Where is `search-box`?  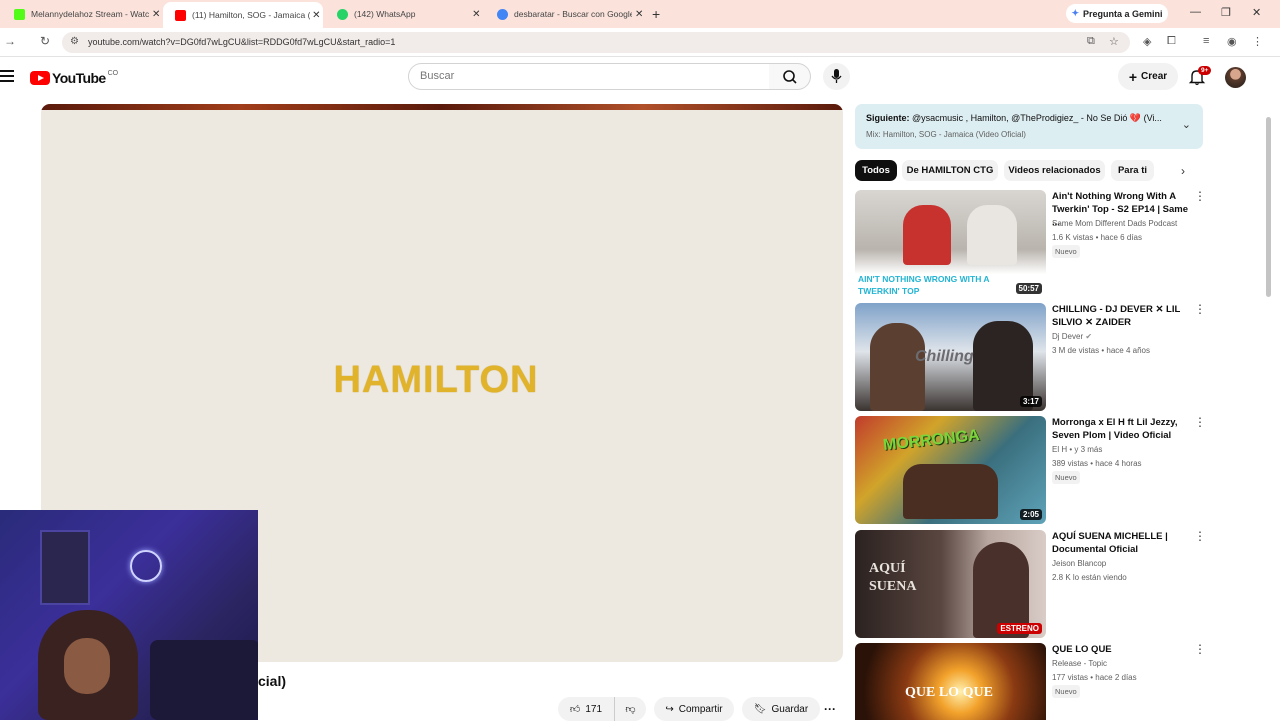
search-box is located at coordinates (589, 76).